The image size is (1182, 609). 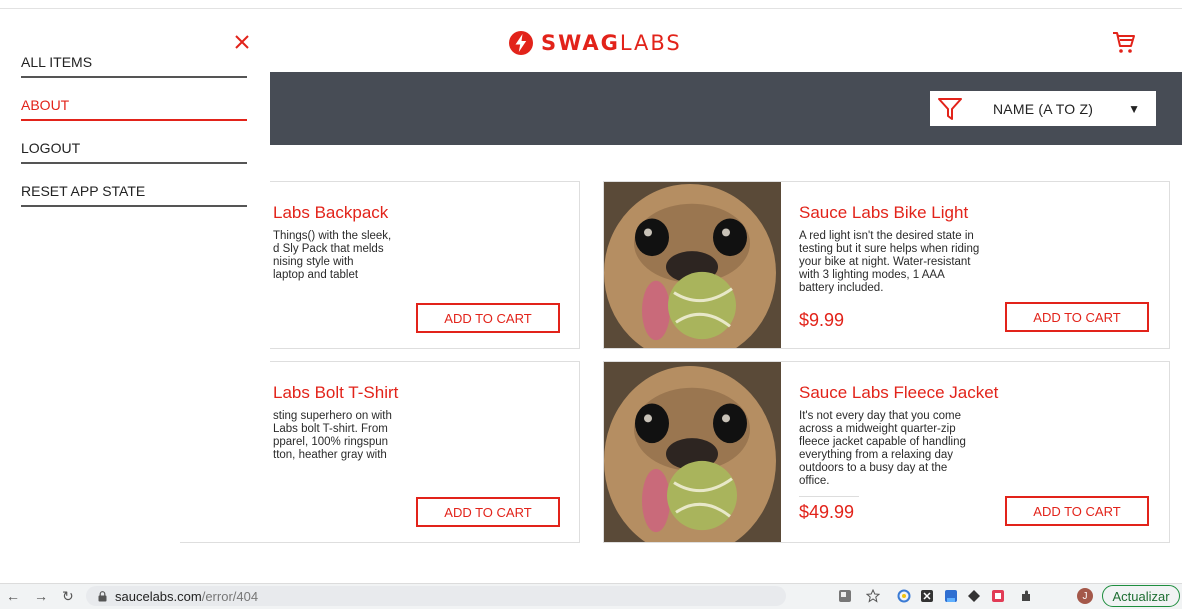 I want to click on back-arrow-icon: ←, so click(x=13, y=596).